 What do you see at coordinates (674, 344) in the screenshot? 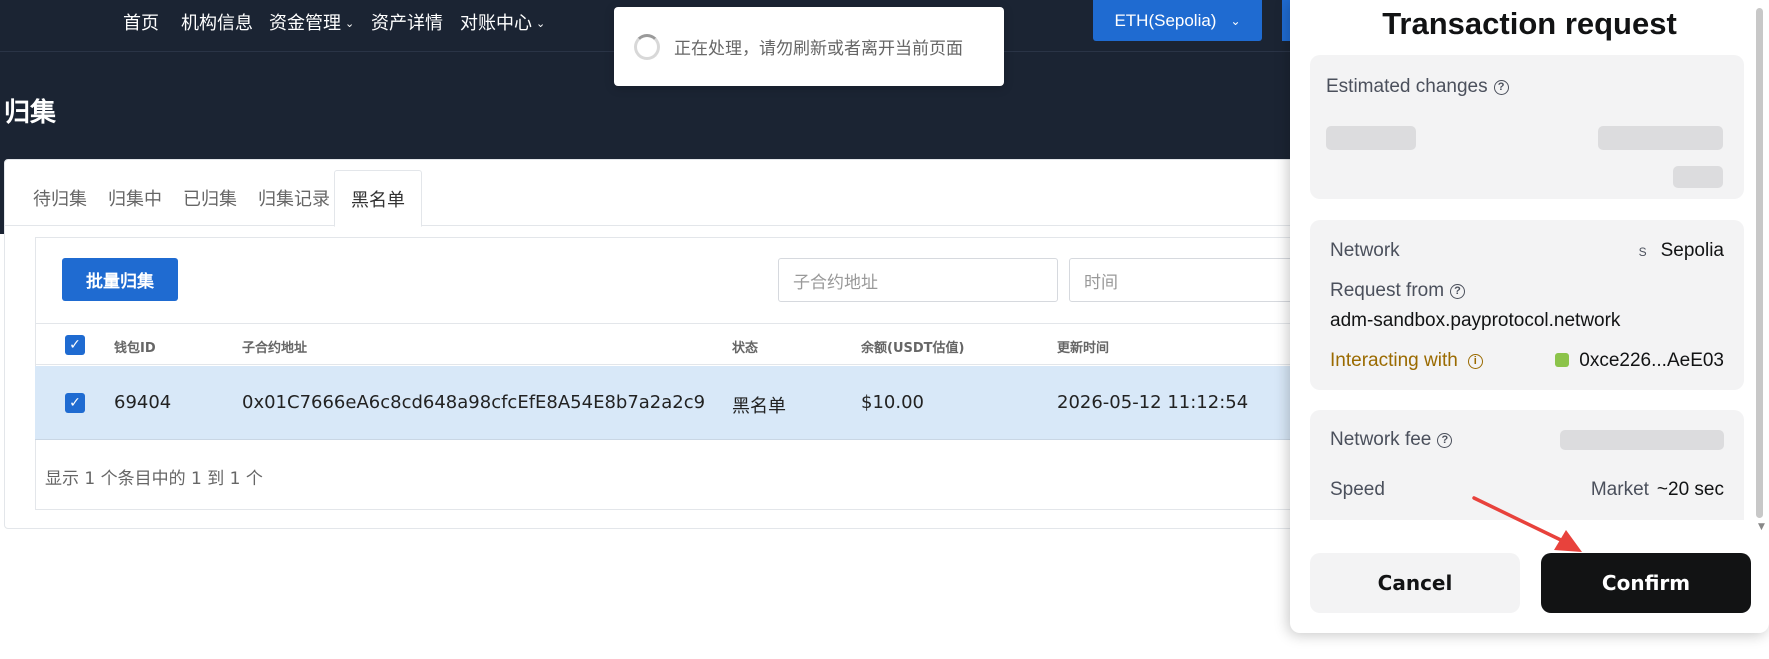
I see `table-header: ✓ 钱包ID 子合约地址 状态 余额(USDT估值) 更新时间` at bounding box center [674, 344].